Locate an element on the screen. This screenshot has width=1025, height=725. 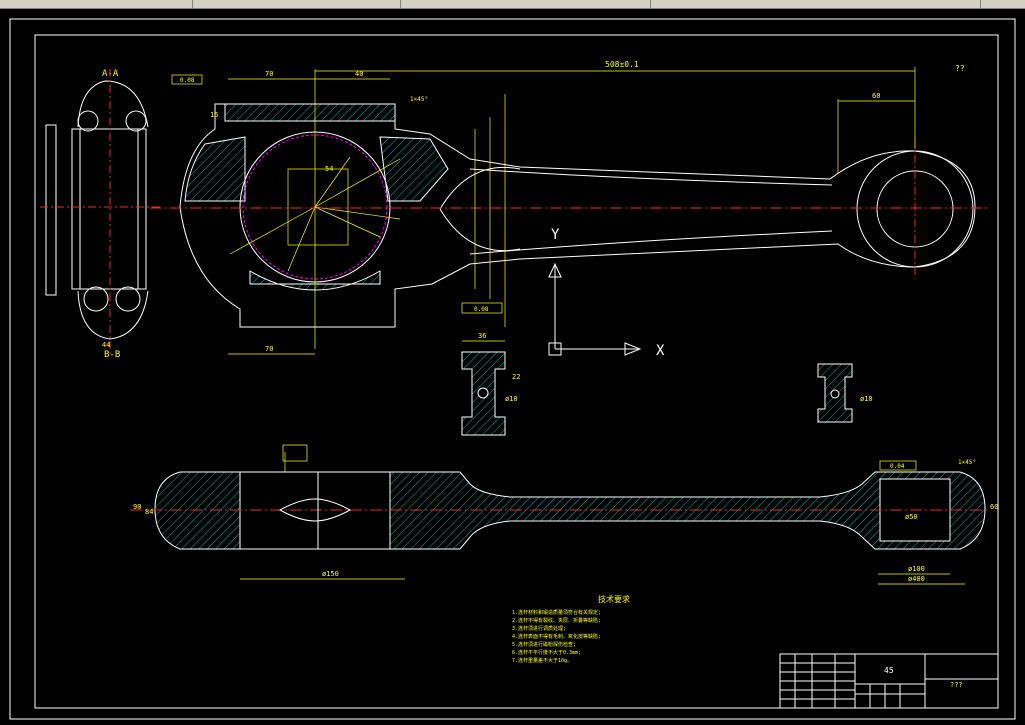
side-section-view: A-A B-B 44 is located at coordinates (100, 214).